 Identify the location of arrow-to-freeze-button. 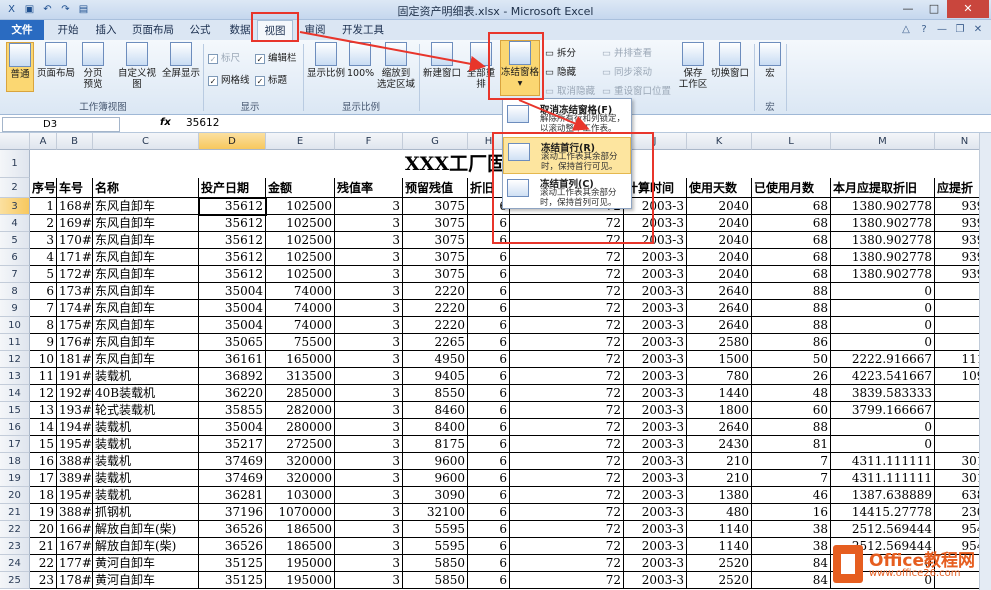
(392, 51).